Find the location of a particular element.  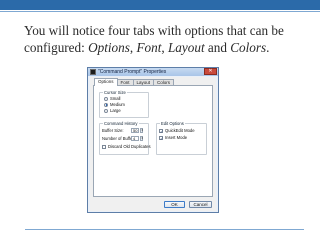

radio-small: Small is located at coordinates (112, 98).